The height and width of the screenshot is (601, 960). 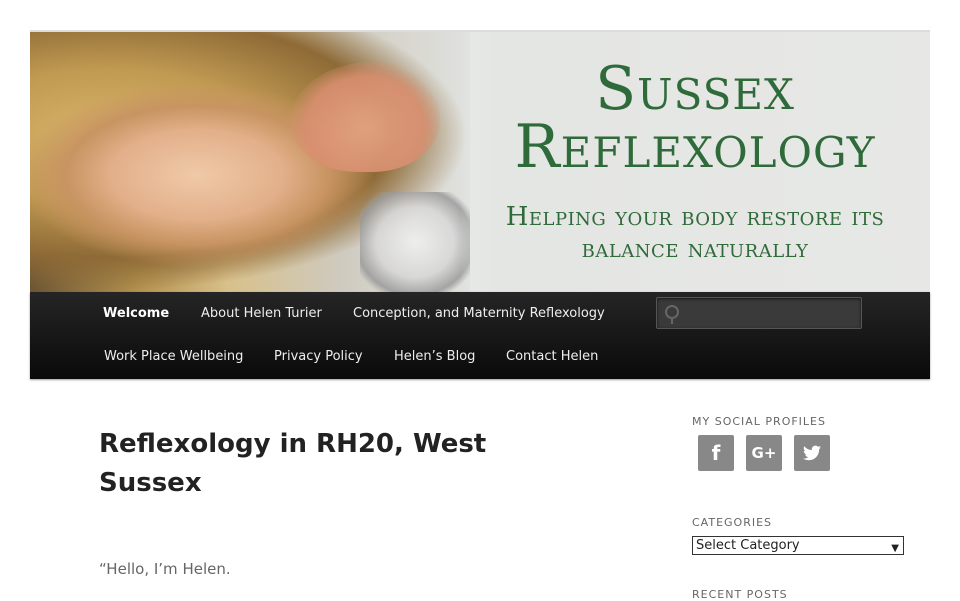 I want to click on chevron-down-icon: ▼, so click(x=895, y=548).